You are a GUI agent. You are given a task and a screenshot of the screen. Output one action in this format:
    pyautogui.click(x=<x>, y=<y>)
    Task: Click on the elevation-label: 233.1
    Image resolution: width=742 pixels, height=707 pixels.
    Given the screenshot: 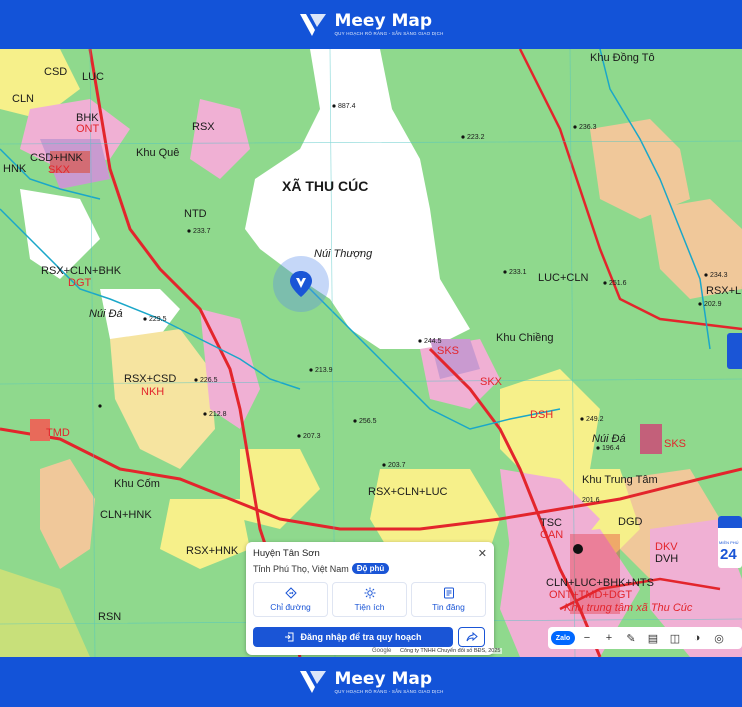 What is the action you would take?
    pyautogui.click(x=518, y=272)
    